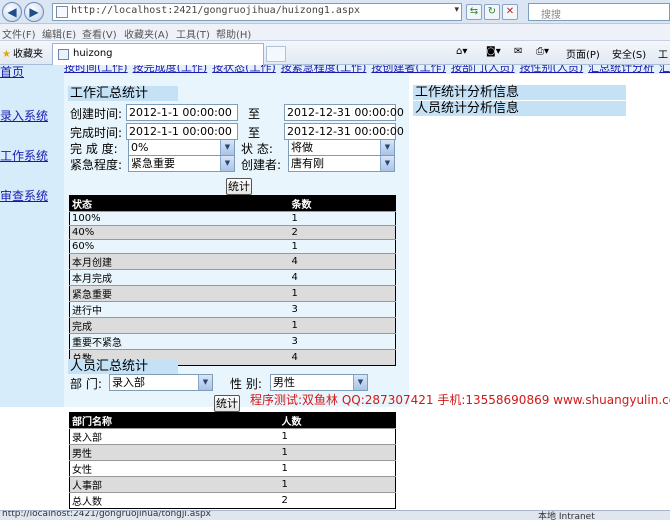 Image resolution: width=670 pixels, height=520 pixels. I want to click on nav-item-review: 审查系统, so click(24, 195).